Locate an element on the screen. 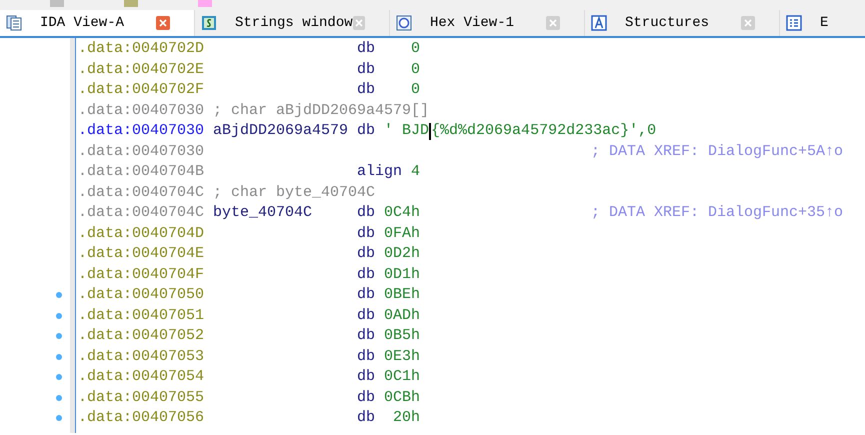 This screenshot has width=865, height=435. operand: 0D1h is located at coordinates (402, 274).